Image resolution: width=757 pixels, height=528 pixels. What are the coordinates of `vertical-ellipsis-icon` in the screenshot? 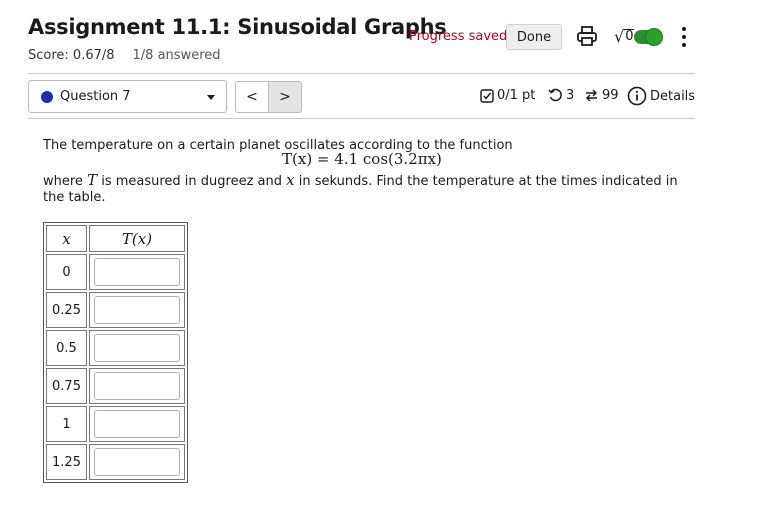 It's located at (684, 37).